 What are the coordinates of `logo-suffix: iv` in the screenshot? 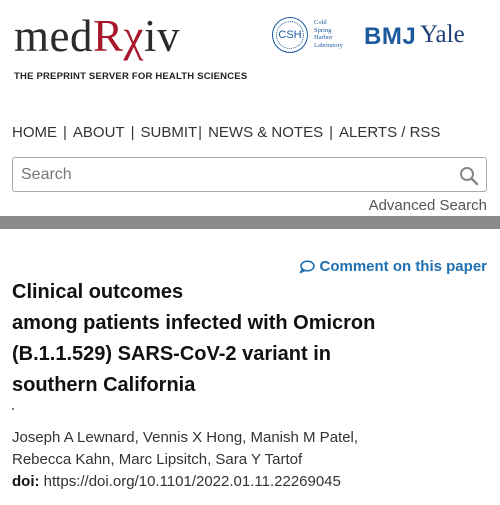 It's located at (161, 36).